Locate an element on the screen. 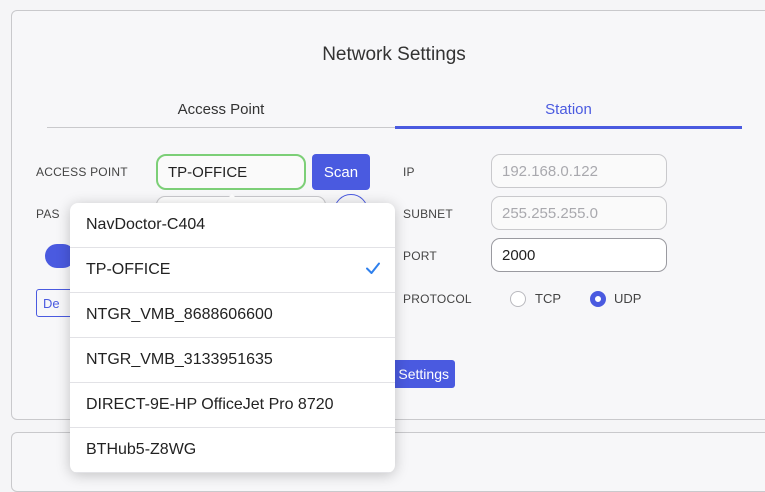 Image resolution: width=765 pixels, height=492 pixels. checkmark-icon is located at coordinates (373, 270).